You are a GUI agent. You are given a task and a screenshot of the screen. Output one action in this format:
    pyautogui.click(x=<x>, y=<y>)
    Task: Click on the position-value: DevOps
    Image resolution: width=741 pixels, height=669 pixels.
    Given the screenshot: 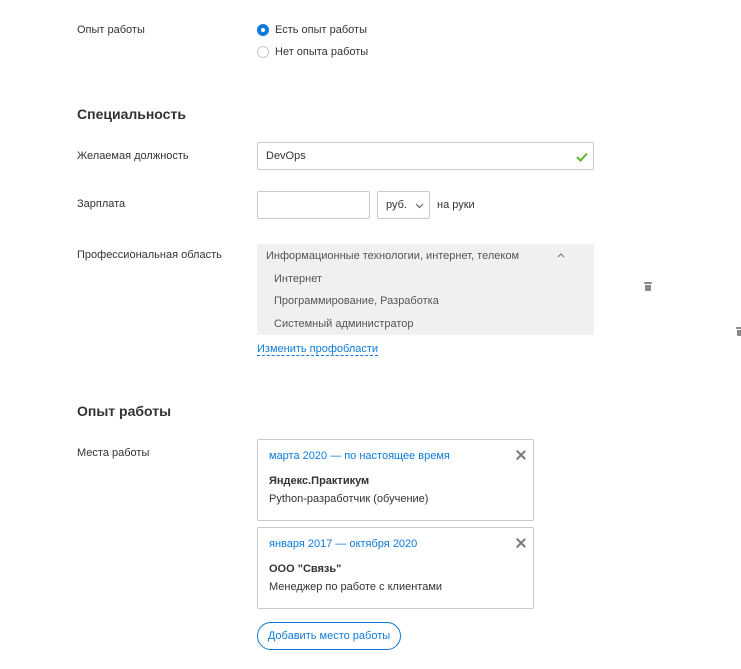 What is the action you would take?
    pyautogui.click(x=286, y=156)
    